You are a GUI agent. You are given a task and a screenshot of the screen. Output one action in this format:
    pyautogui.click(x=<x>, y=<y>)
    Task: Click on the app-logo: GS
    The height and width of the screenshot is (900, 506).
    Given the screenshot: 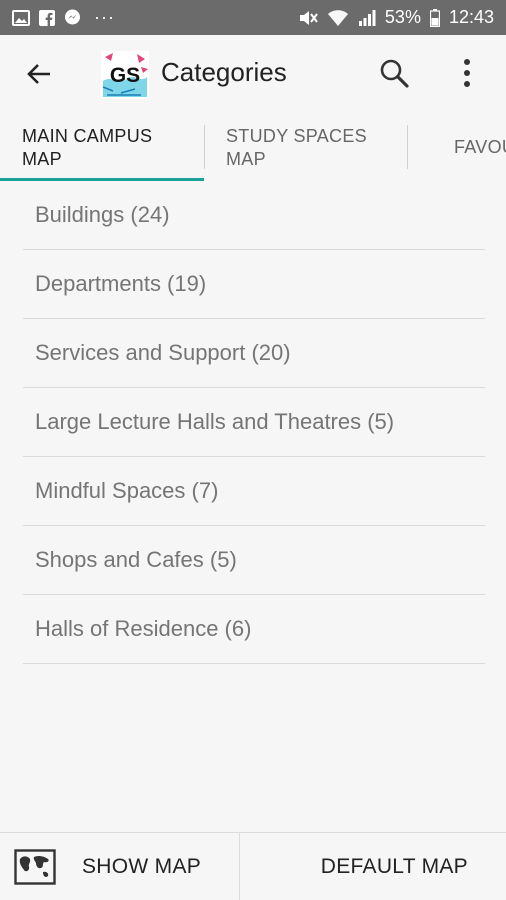 What is the action you would take?
    pyautogui.click(x=125, y=75)
    